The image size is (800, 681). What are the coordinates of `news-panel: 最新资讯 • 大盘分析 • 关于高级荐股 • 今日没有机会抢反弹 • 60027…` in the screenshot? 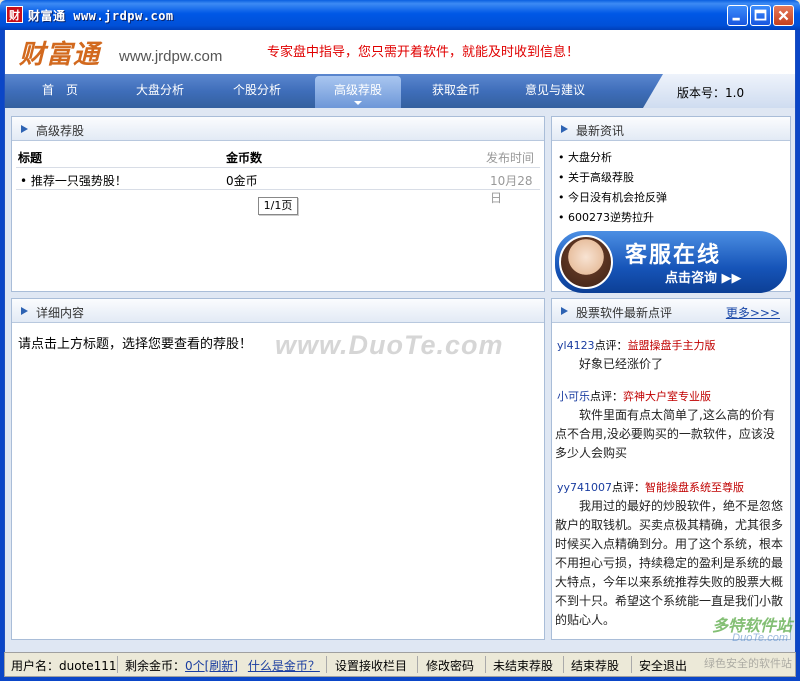 It's located at (671, 204).